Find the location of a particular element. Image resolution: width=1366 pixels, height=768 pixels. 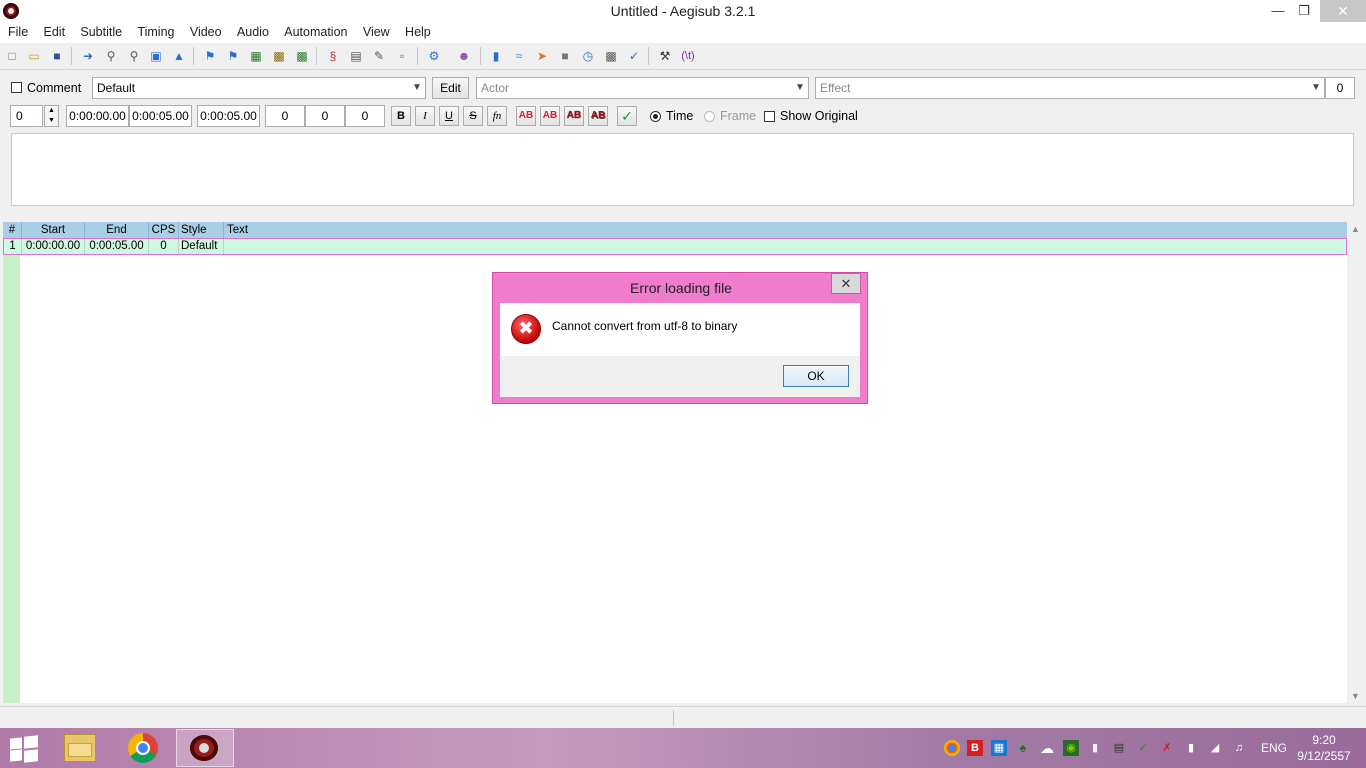

menu-view: View is located at coordinates (376, 32).